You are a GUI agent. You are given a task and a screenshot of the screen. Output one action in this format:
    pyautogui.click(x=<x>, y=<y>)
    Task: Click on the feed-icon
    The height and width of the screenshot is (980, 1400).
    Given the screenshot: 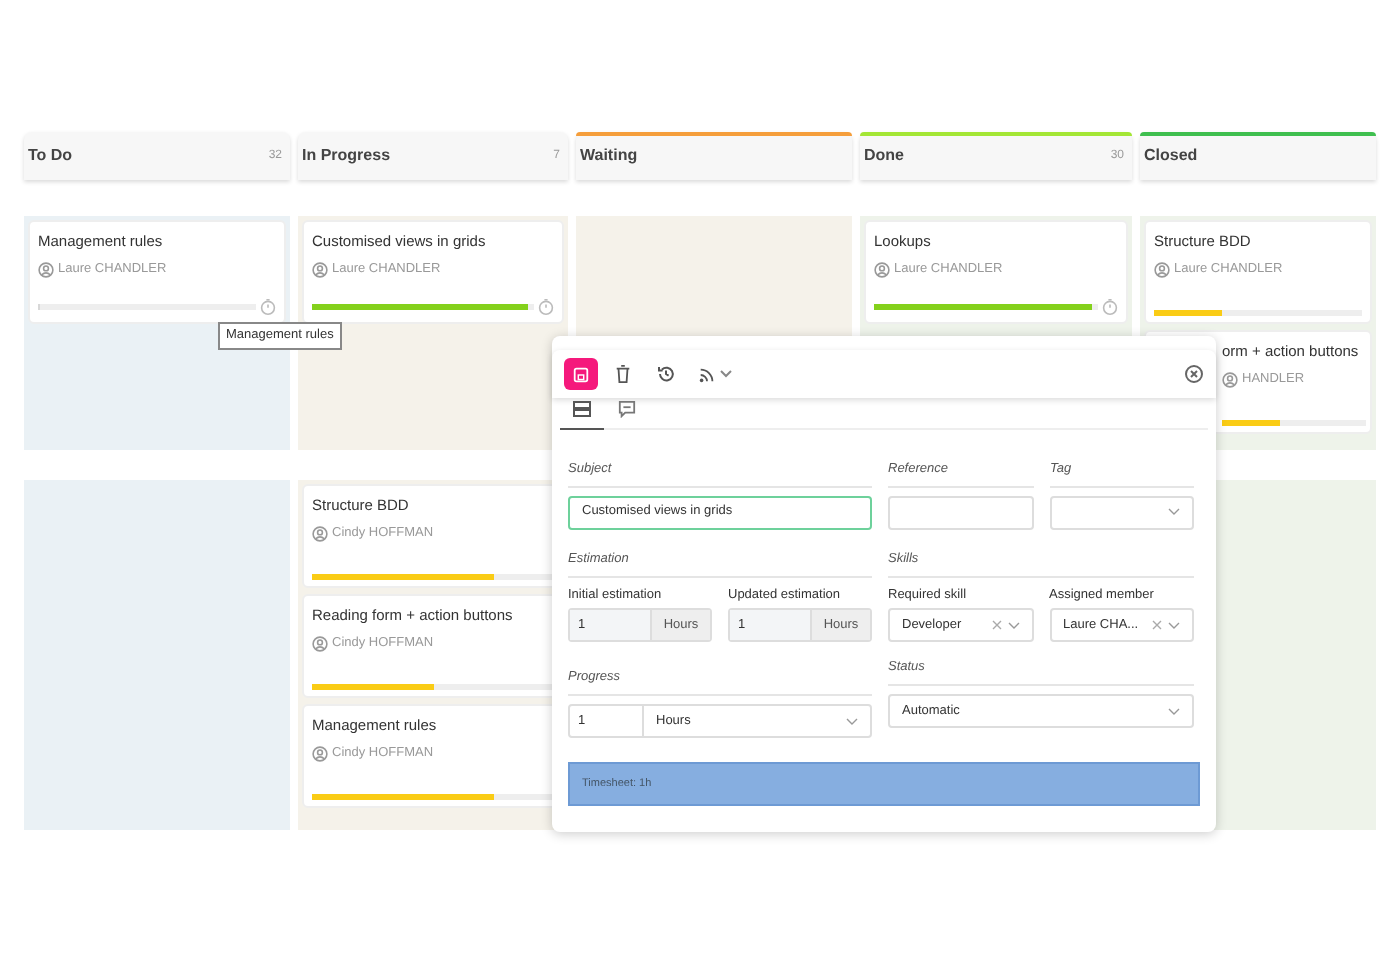 What is the action you would take?
    pyautogui.click(x=706, y=374)
    